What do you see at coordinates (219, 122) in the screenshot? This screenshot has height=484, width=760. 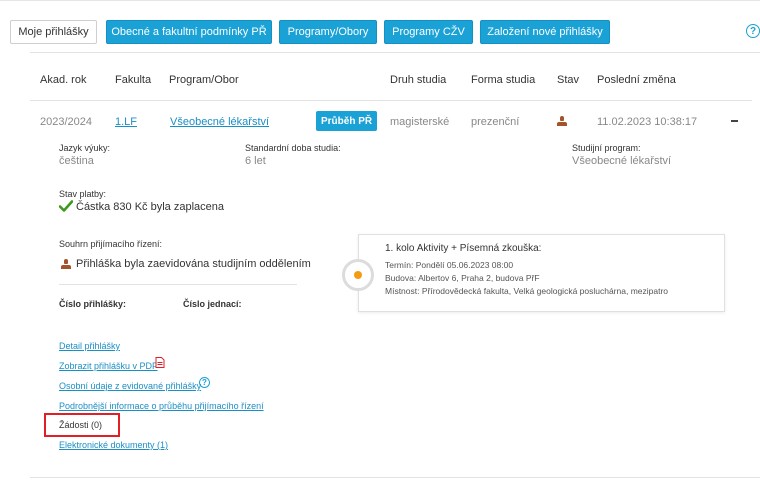 I see `row-program-link: Všeobecné lékařství` at bounding box center [219, 122].